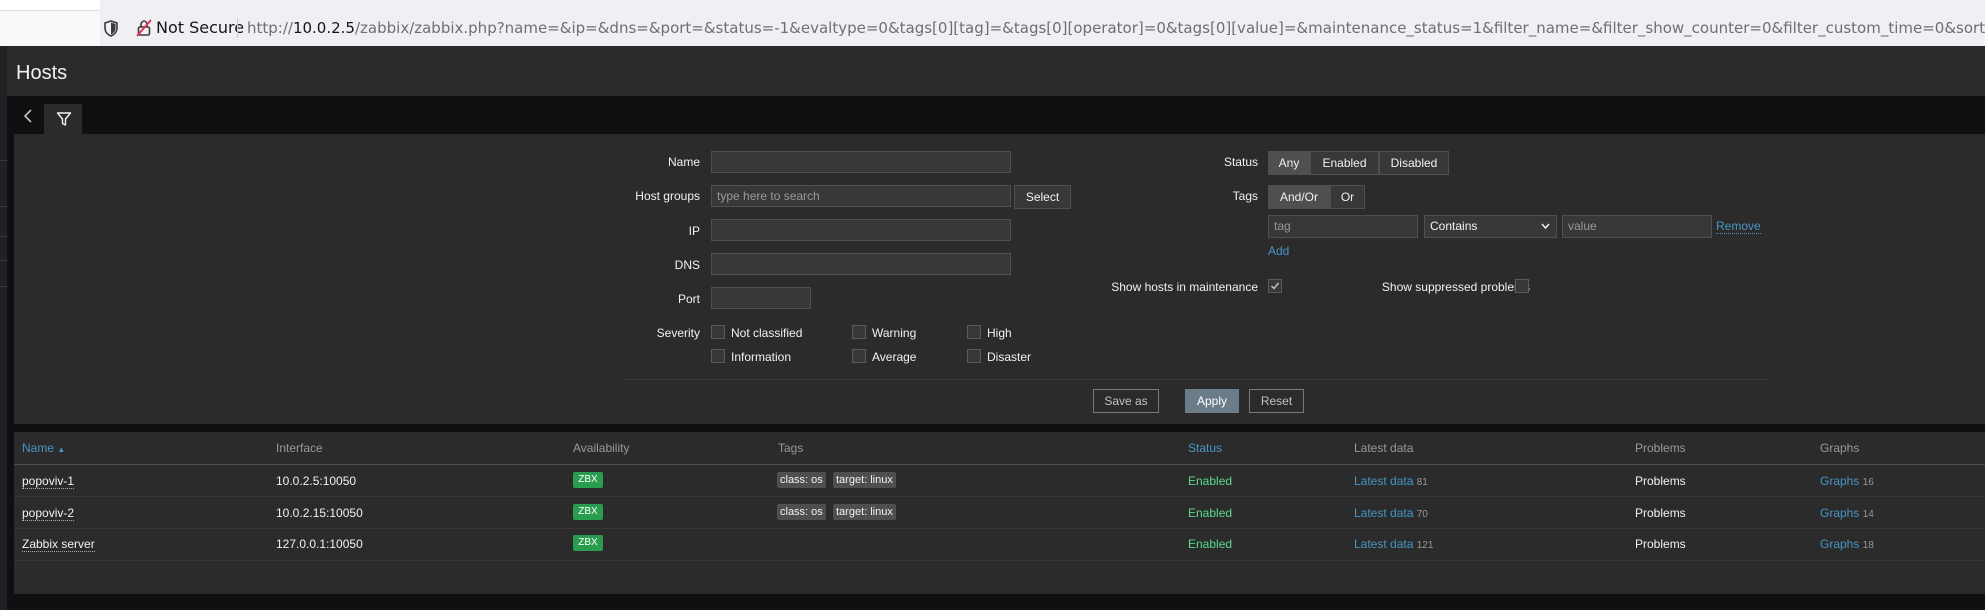  I want to click on tag-remove-link: Remove, so click(1738, 226).